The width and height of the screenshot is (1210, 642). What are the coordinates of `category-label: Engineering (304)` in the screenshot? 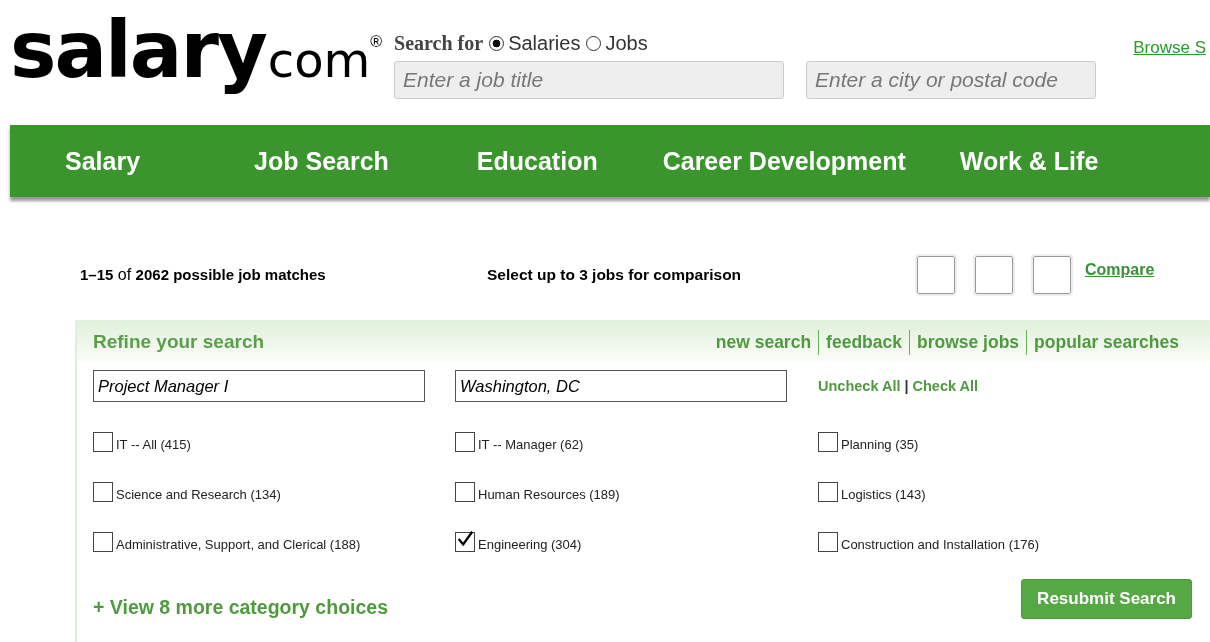 It's located at (530, 544).